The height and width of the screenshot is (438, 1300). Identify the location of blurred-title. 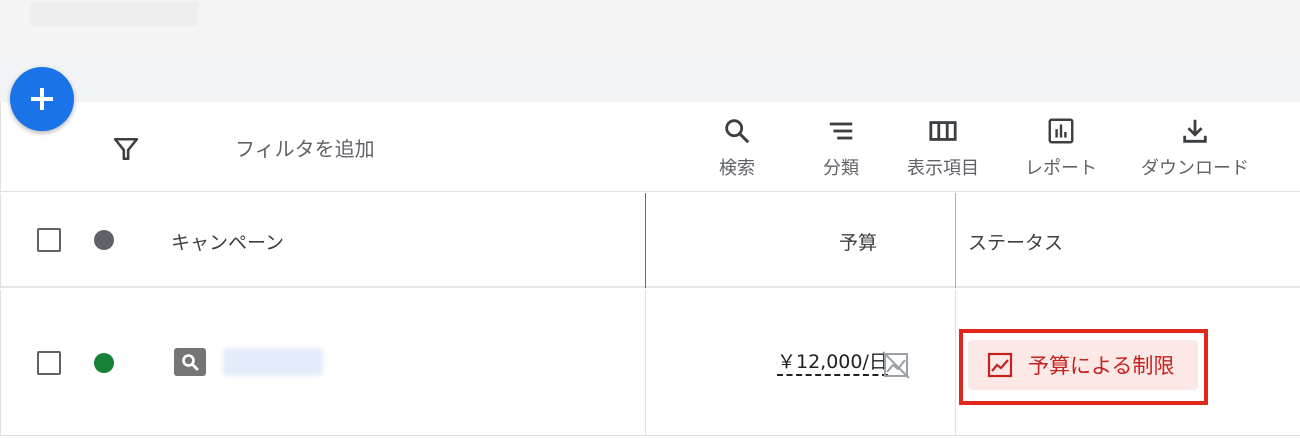
(114, 14).